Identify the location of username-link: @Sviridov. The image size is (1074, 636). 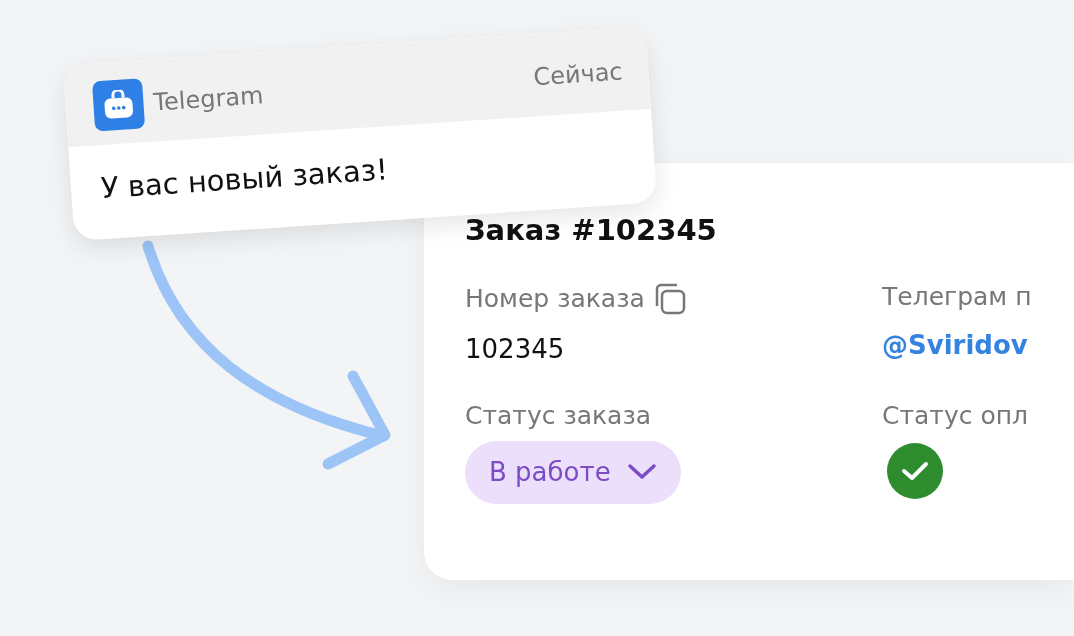
(955, 345).